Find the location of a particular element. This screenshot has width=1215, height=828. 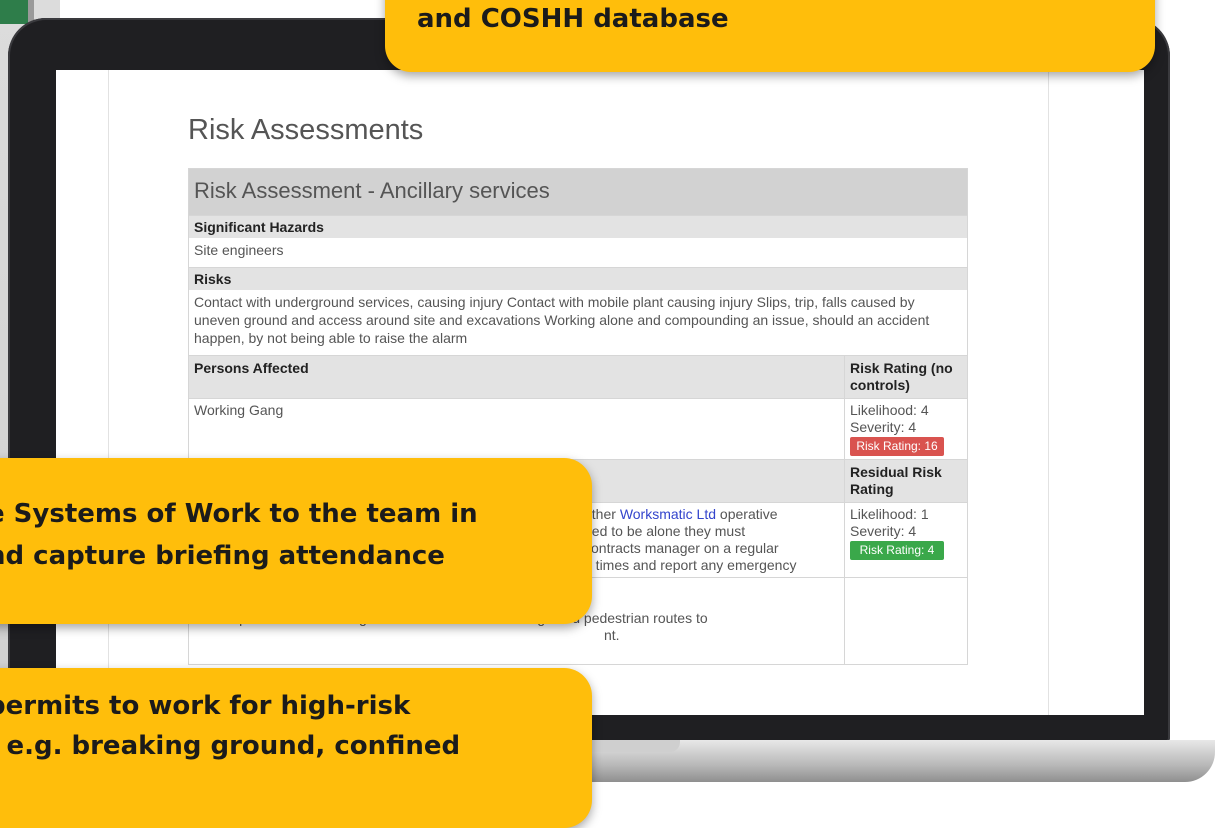

controls-line-2: eed to be alone they must is located at coordinates (665, 531).